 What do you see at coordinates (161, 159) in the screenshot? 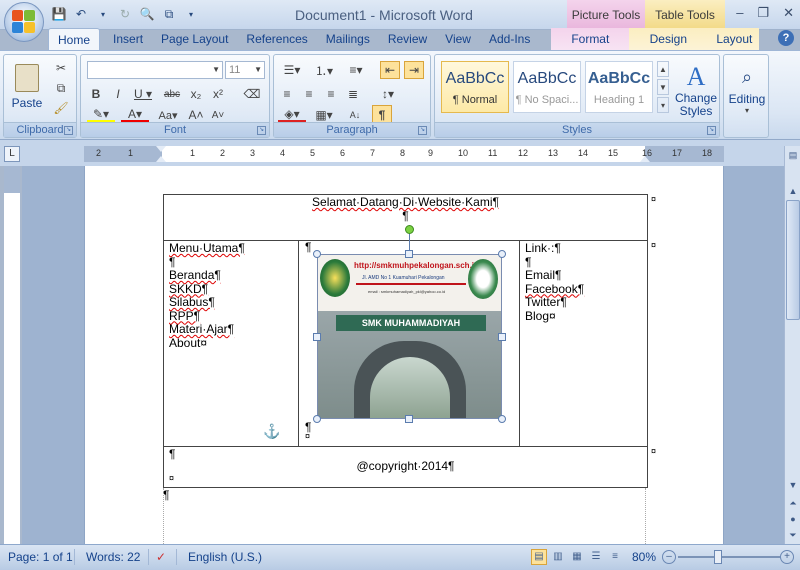
I see `hanging-indent-marker-icon` at bounding box center [161, 159].